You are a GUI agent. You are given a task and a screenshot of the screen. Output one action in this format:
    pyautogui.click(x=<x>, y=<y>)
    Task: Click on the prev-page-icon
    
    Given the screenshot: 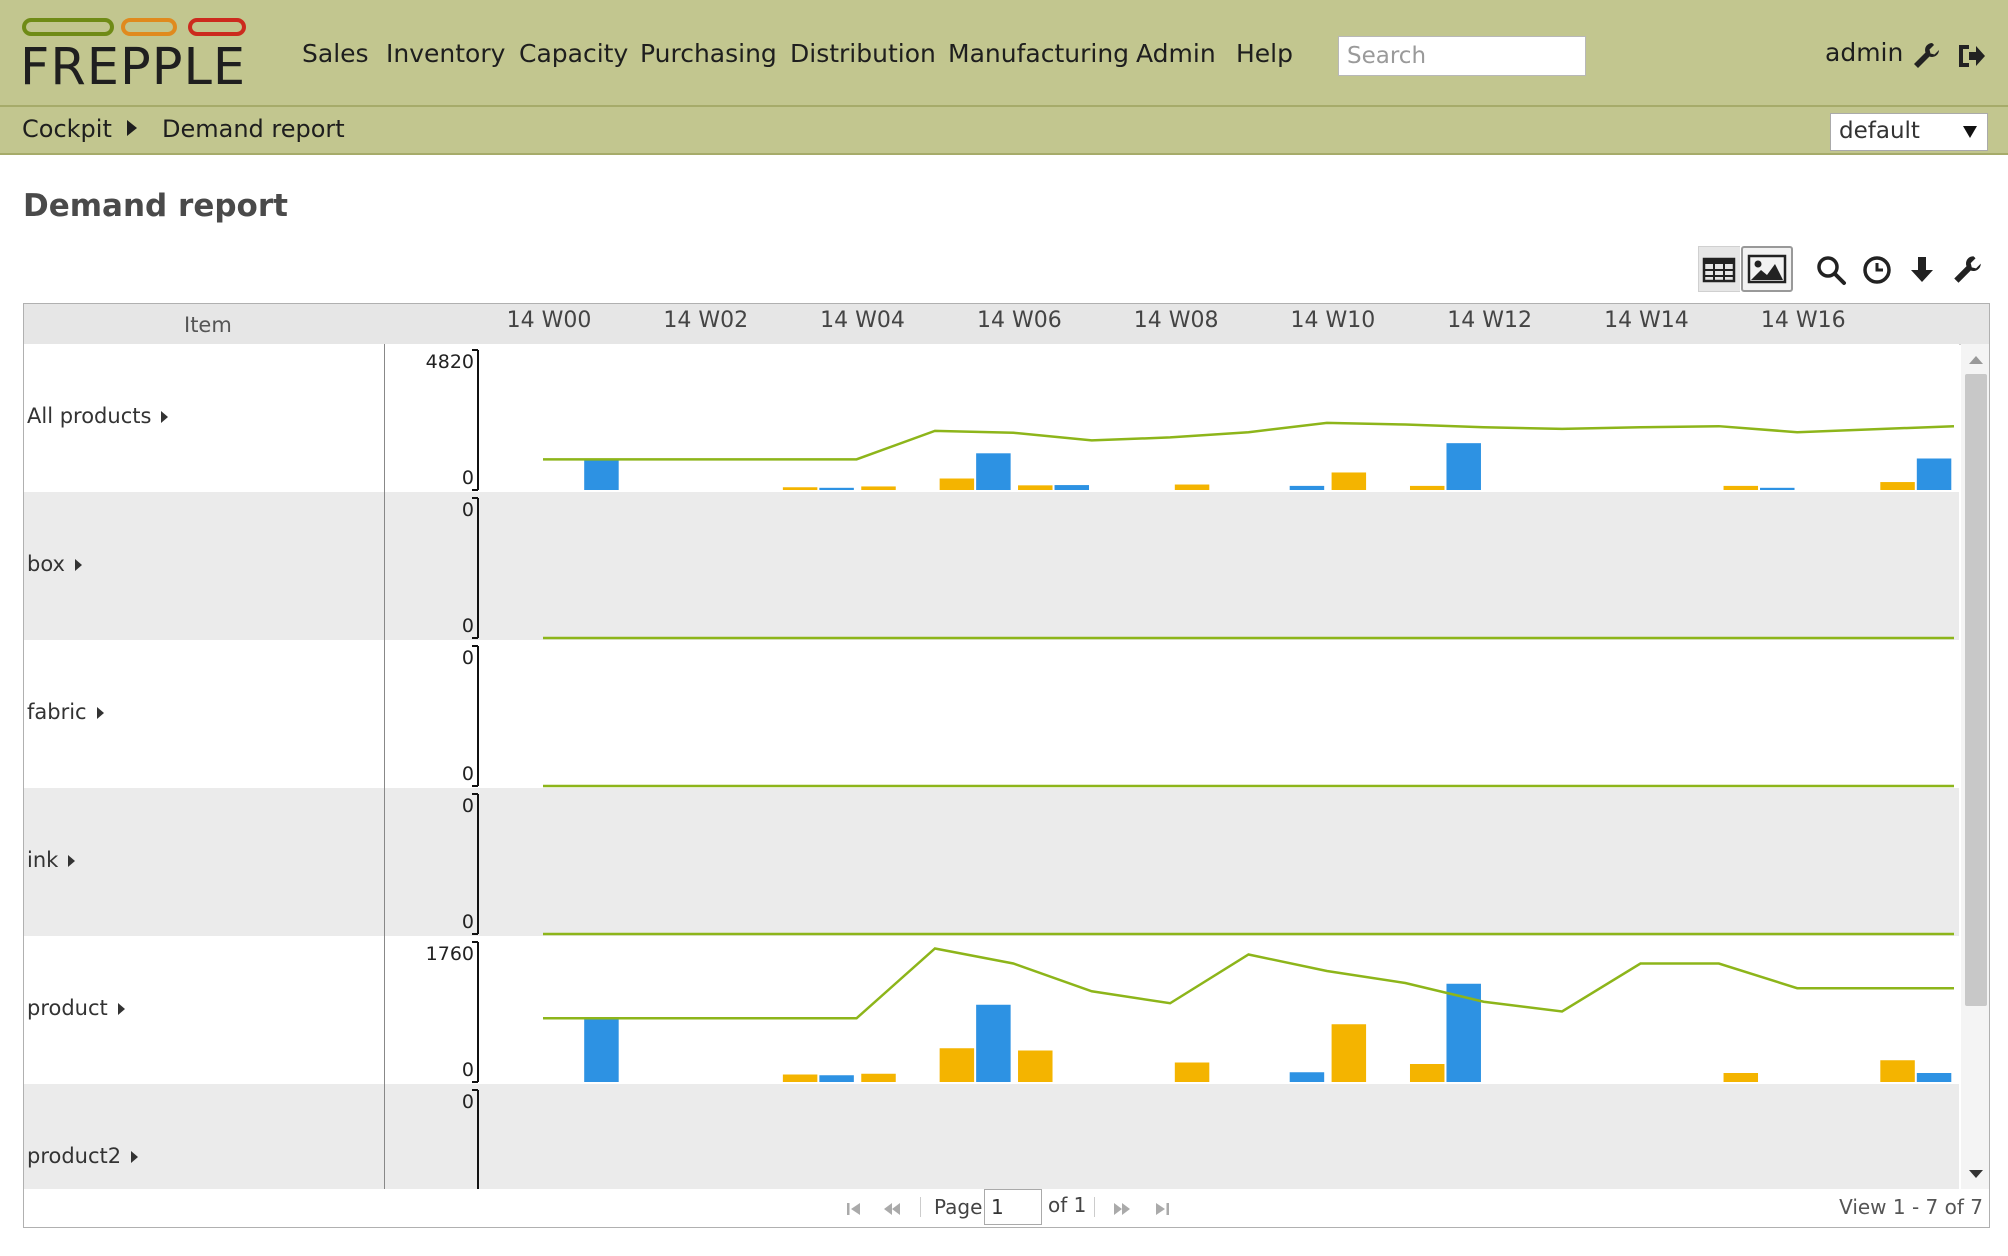 What is the action you would take?
    pyautogui.click(x=892, y=1209)
    